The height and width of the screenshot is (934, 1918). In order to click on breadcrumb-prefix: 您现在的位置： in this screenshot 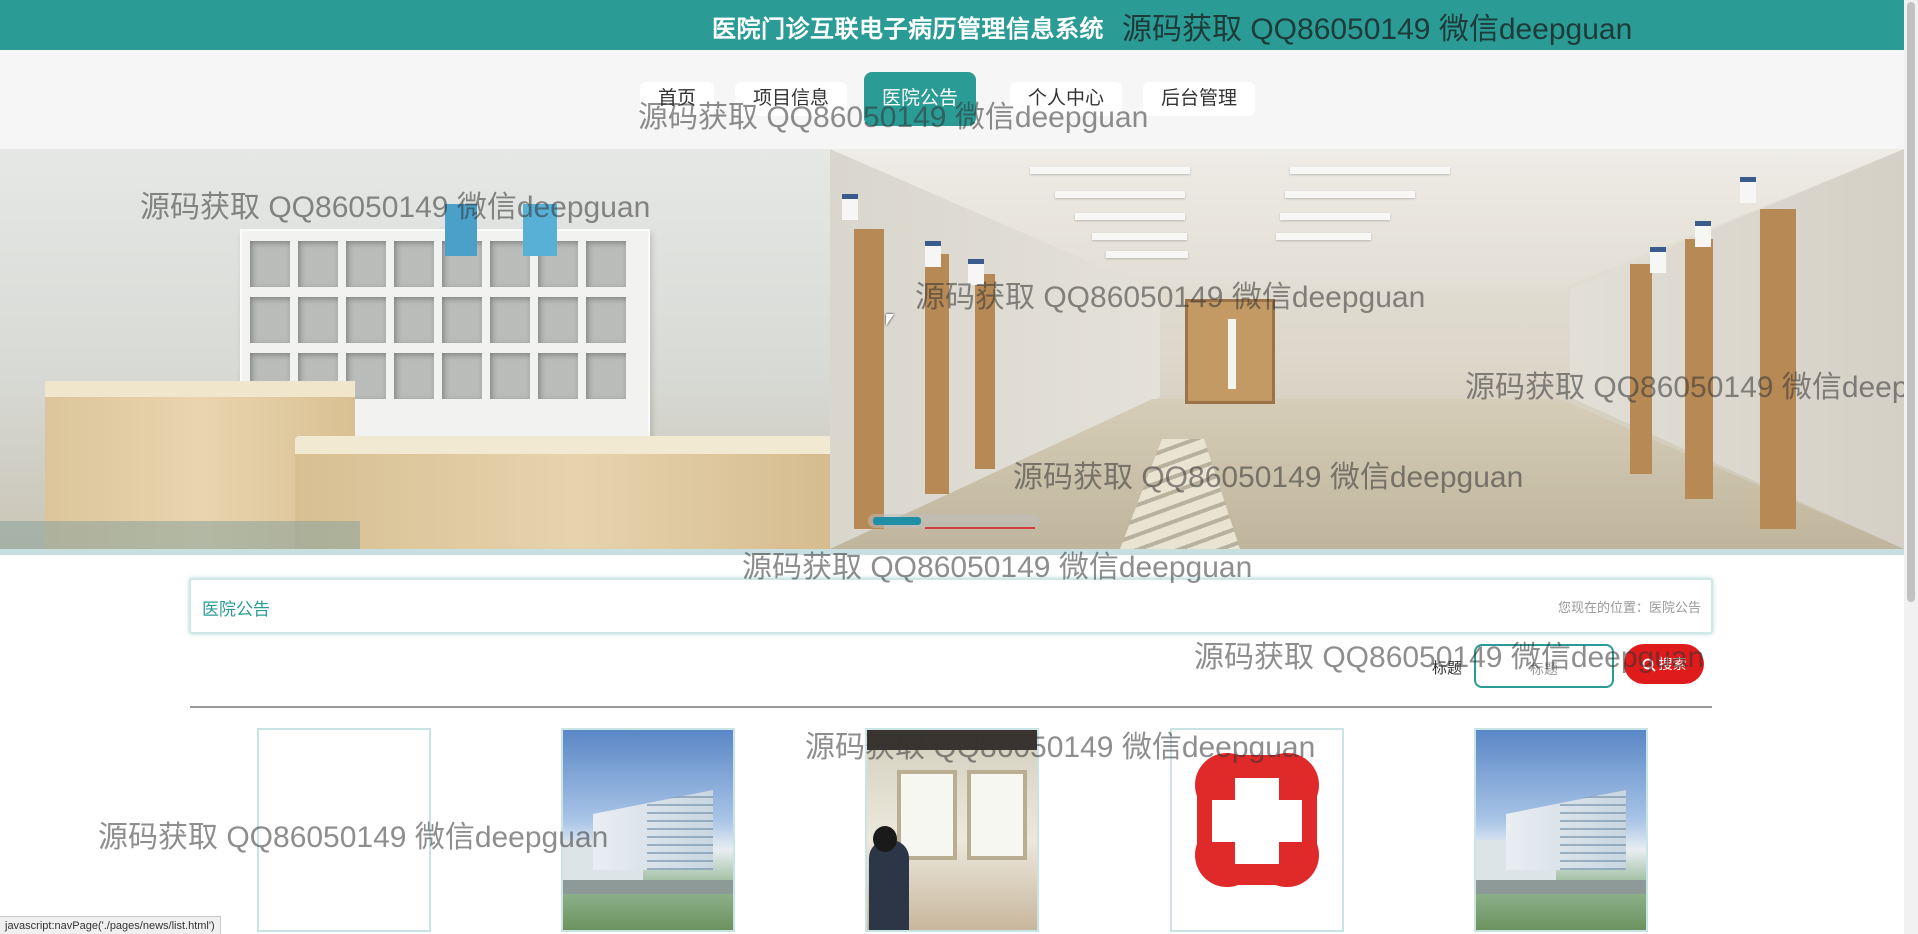, I will do `click(1603, 607)`.